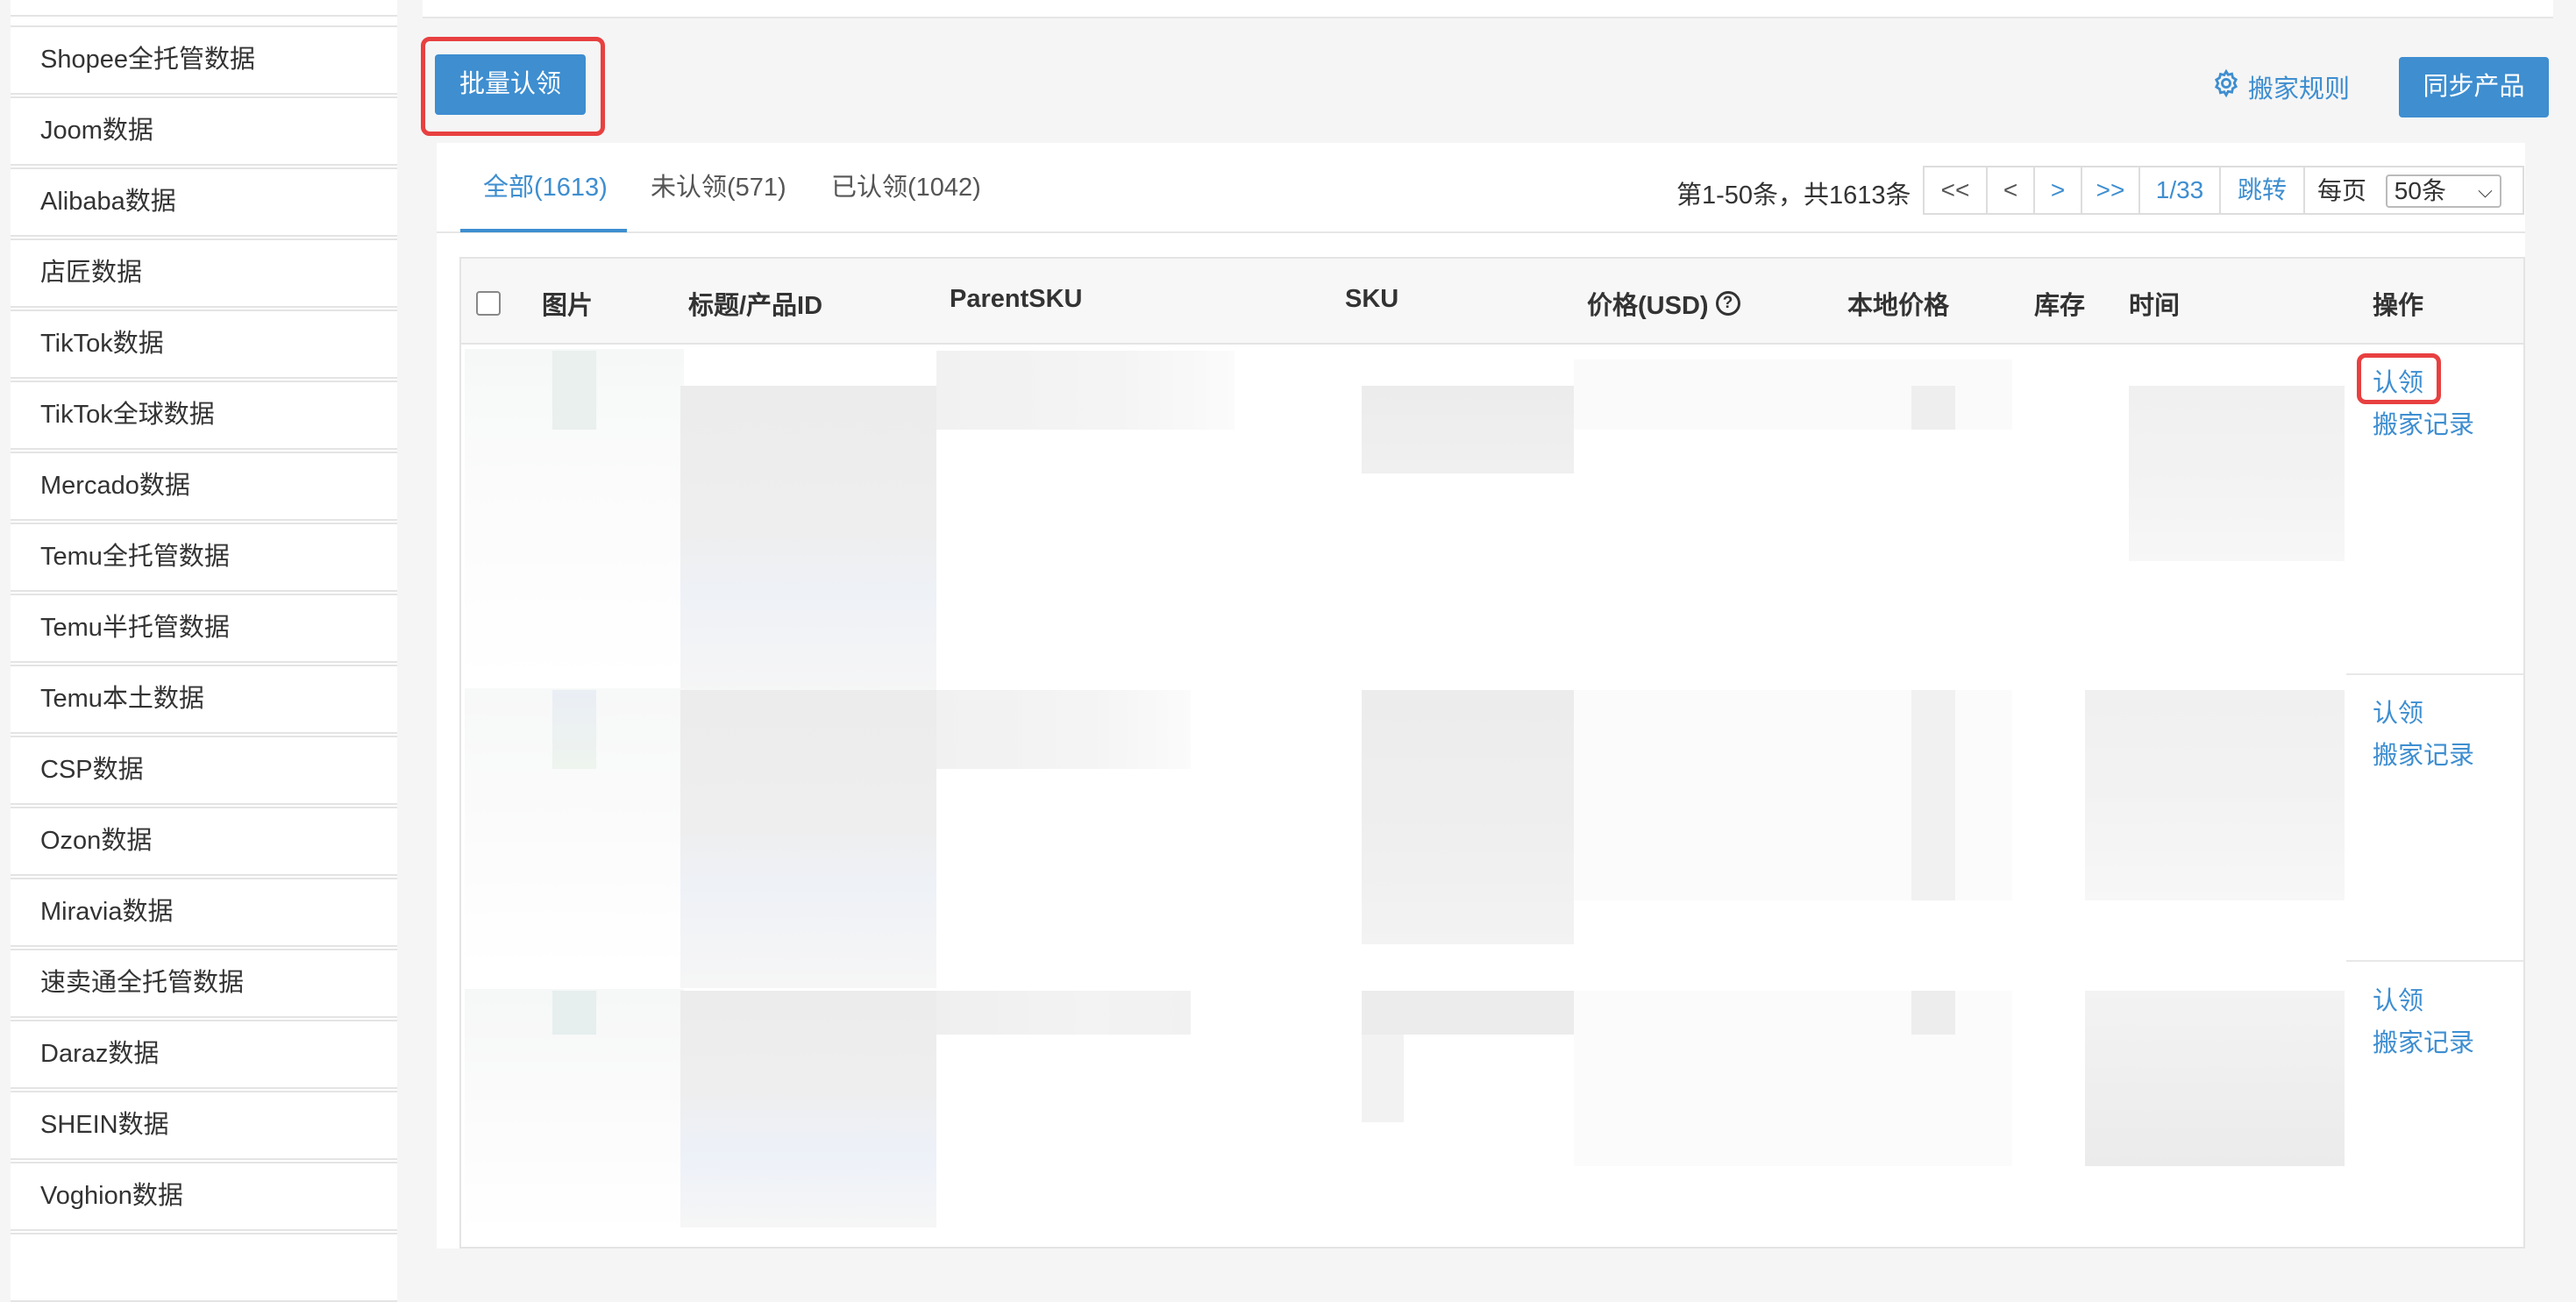  Describe the element at coordinates (204, 60) in the screenshot. I see `sidebar-item-shopee-full-managed: Shopee全托管数据` at that location.